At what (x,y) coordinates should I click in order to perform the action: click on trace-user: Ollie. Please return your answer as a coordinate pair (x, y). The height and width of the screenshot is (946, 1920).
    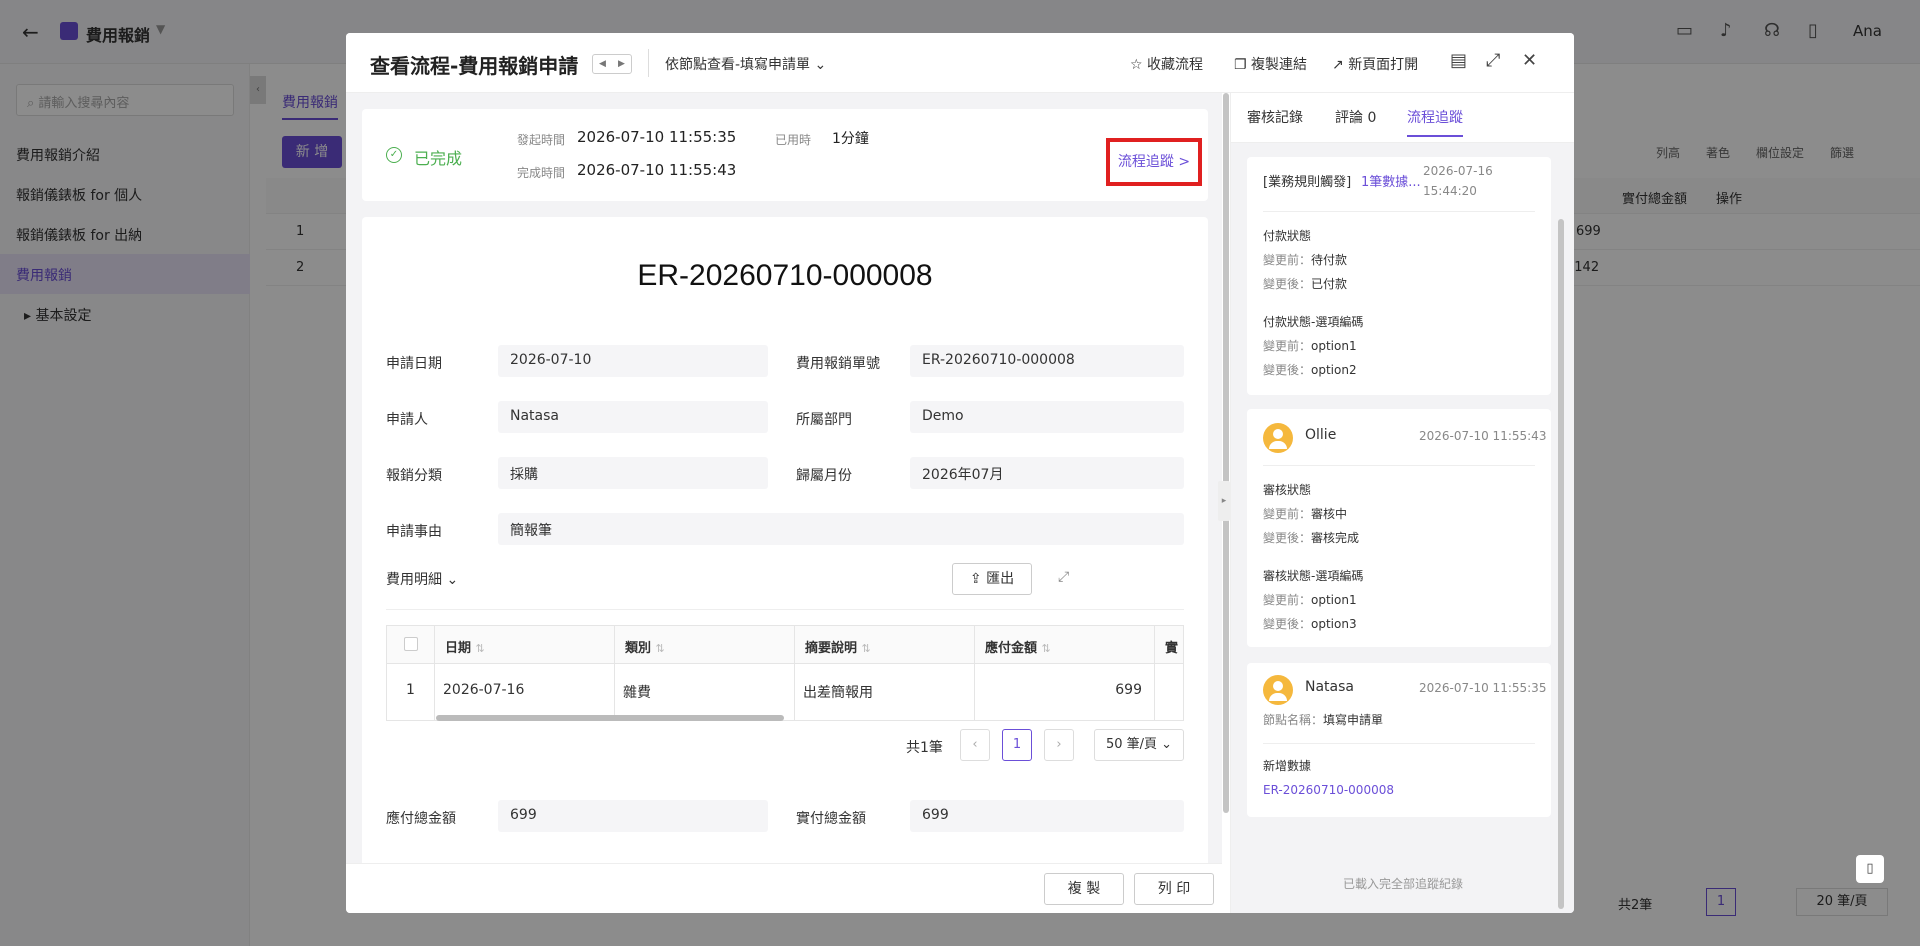
    Looking at the image, I should click on (1321, 435).